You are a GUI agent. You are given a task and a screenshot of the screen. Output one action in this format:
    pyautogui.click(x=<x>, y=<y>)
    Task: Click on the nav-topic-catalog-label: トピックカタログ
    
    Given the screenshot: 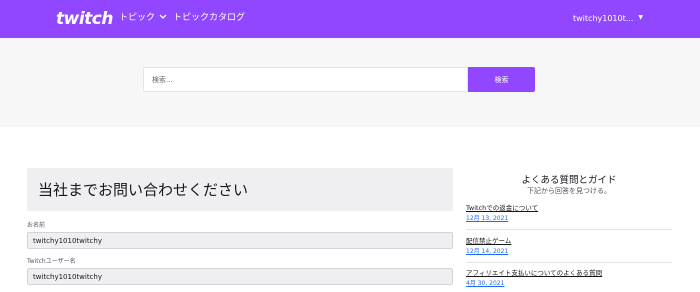 What is the action you would take?
    pyautogui.click(x=209, y=18)
    